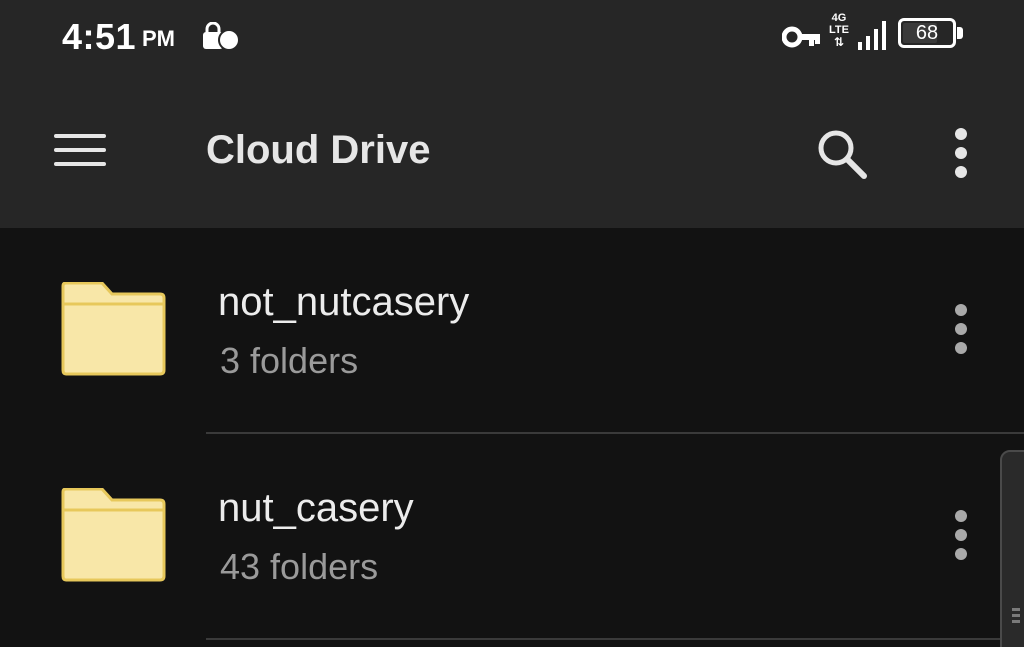 The width and height of the screenshot is (1024, 647). I want to click on status-ampm: PM, so click(158, 38).